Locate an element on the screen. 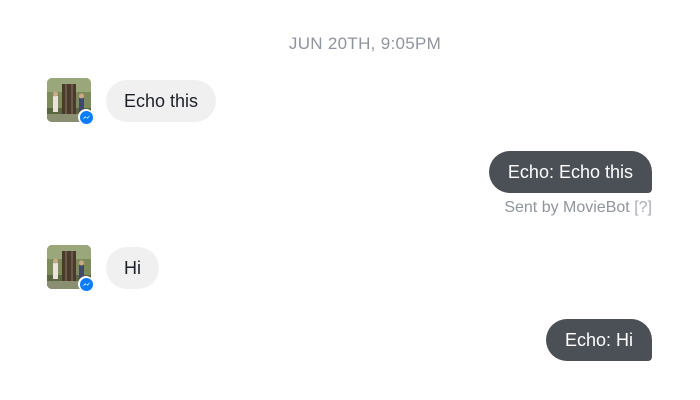  incoming-message-bubble: Hi is located at coordinates (132, 268).